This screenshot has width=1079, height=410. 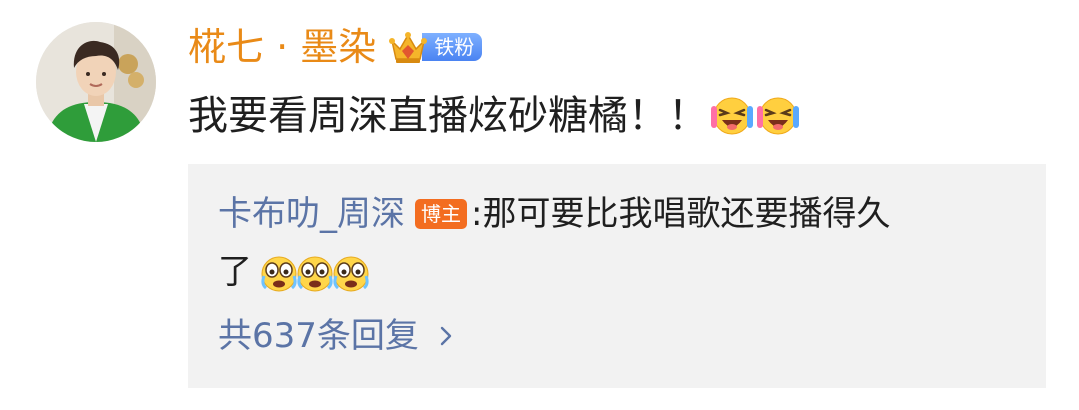 I want to click on more-replies-link: 共637条回复, so click(x=337, y=336).